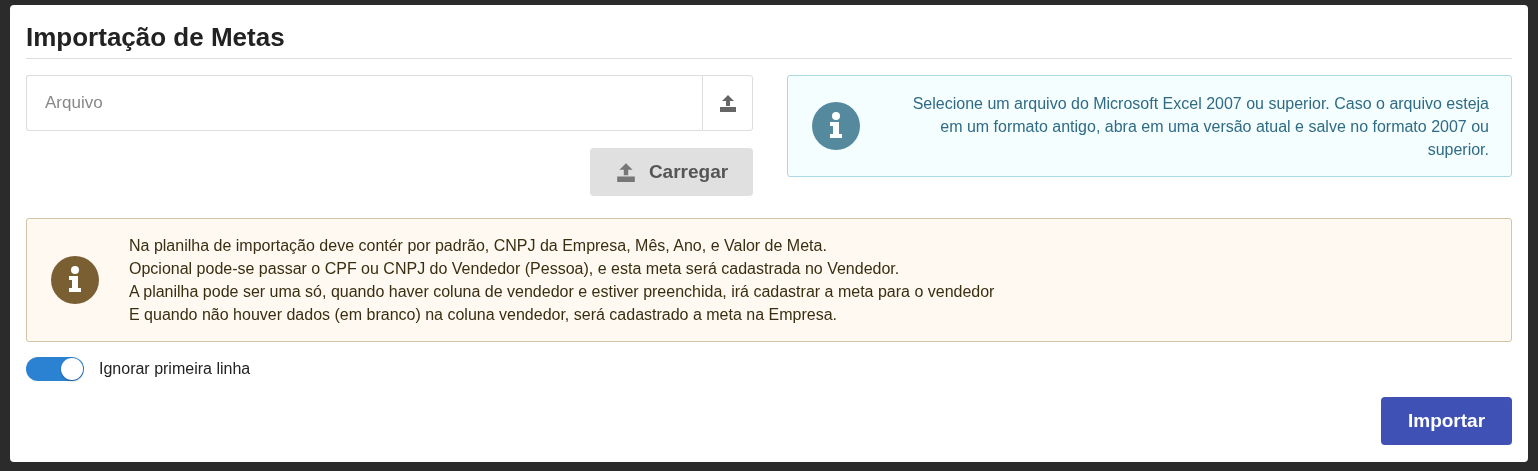  Describe the element at coordinates (562, 292) in the screenshot. I see `notice-text: A planilha pode ser uma só, quando haver coluna de vendedor e estiver preenchida, irá cadastrar a meta para o vendedor` at that location.